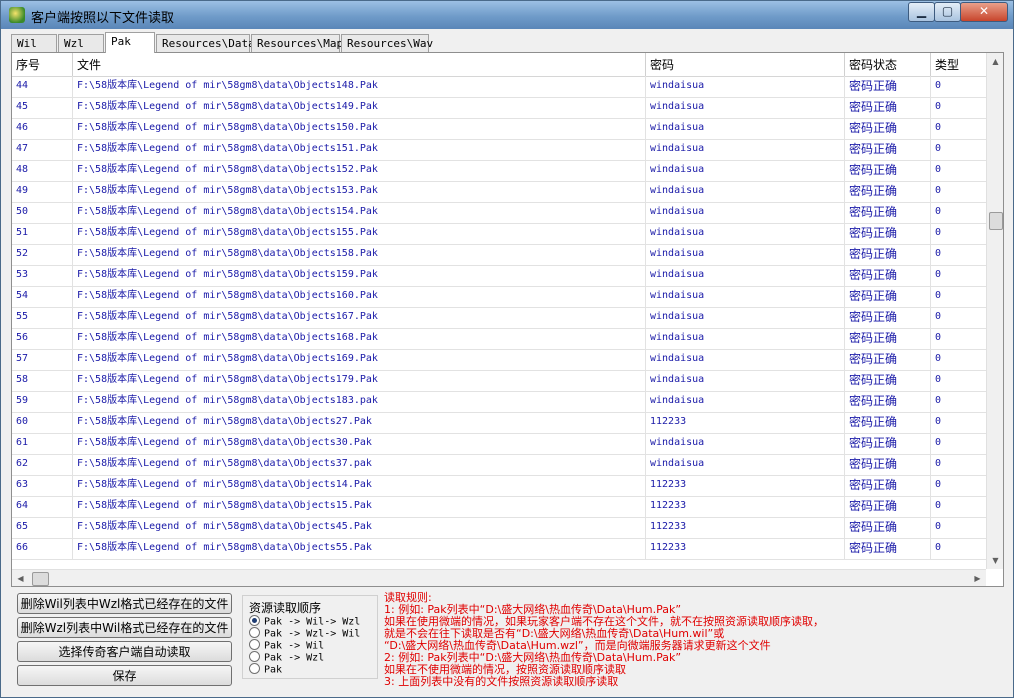  Describe the element at coordinates (205, 43) in the screenshot. I see `tab-resources-data: Resources\Data` at that location.